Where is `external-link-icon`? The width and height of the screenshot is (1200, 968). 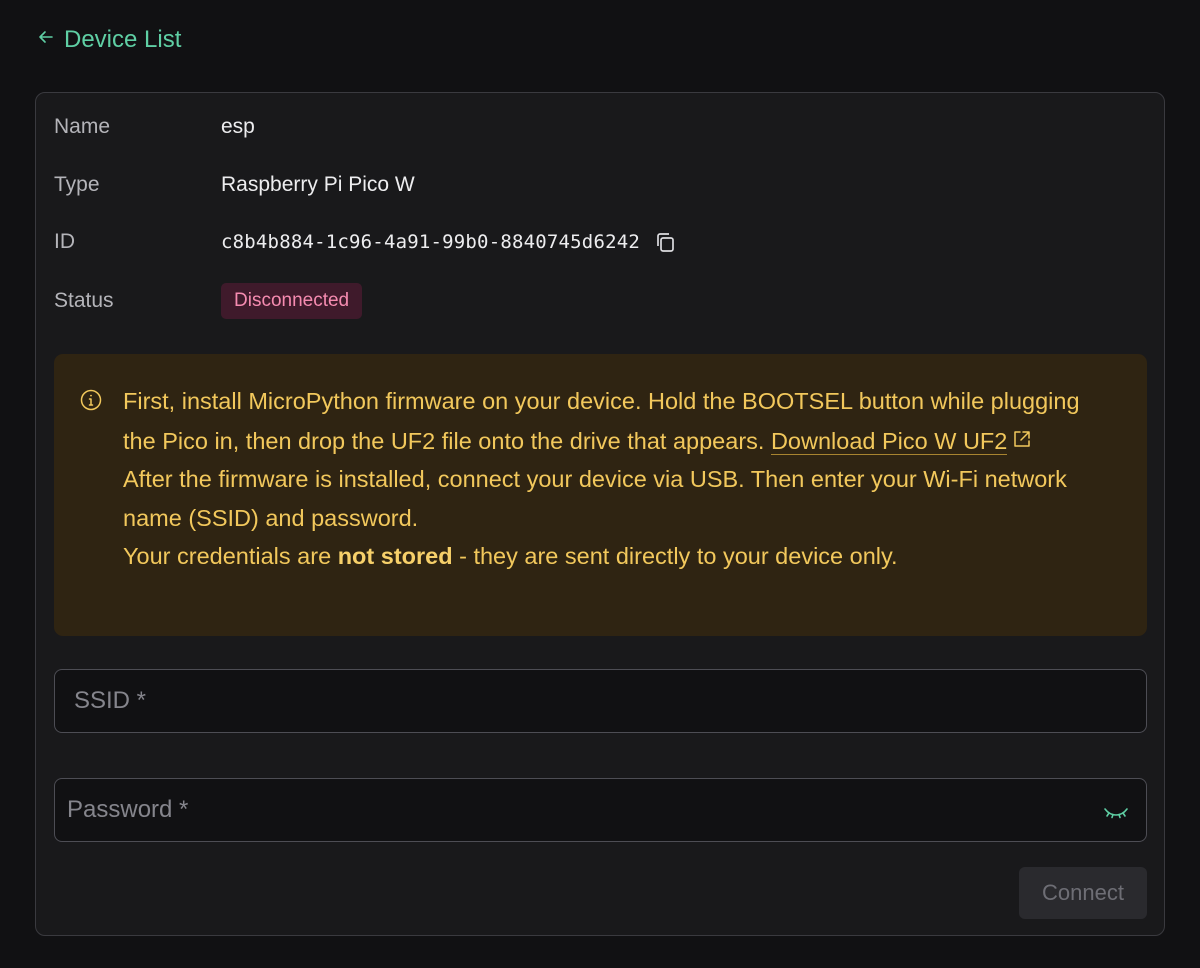
external-link-icon is located at coordinates (1022, 434).